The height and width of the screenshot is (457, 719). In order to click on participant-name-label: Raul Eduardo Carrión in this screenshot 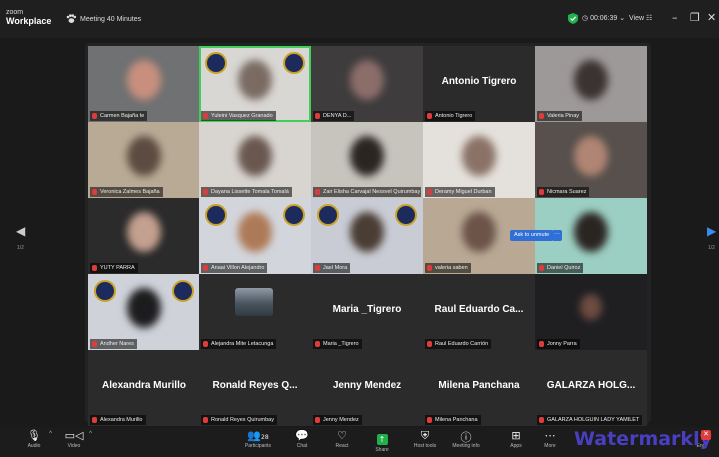, I will do `click(458, 344)`.